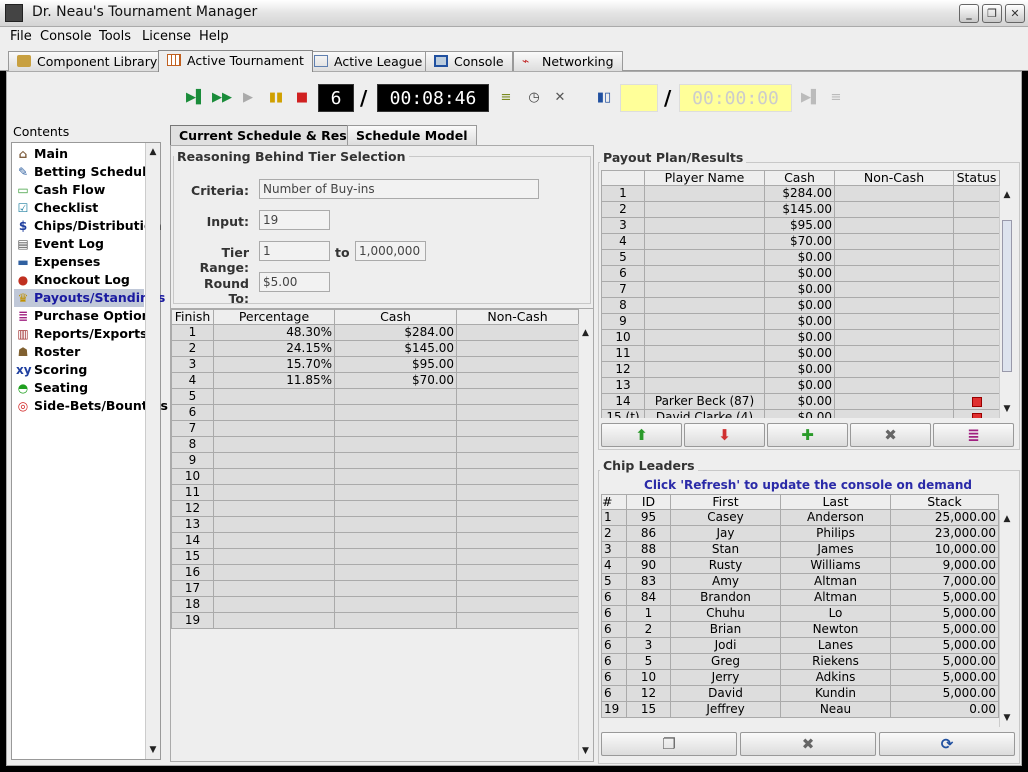 The height and width of the screenshot is (772, 1028). Describe the element at coordinates (800, 225) in the screenshot. I see `table-row: 3 $95.00` at that location.